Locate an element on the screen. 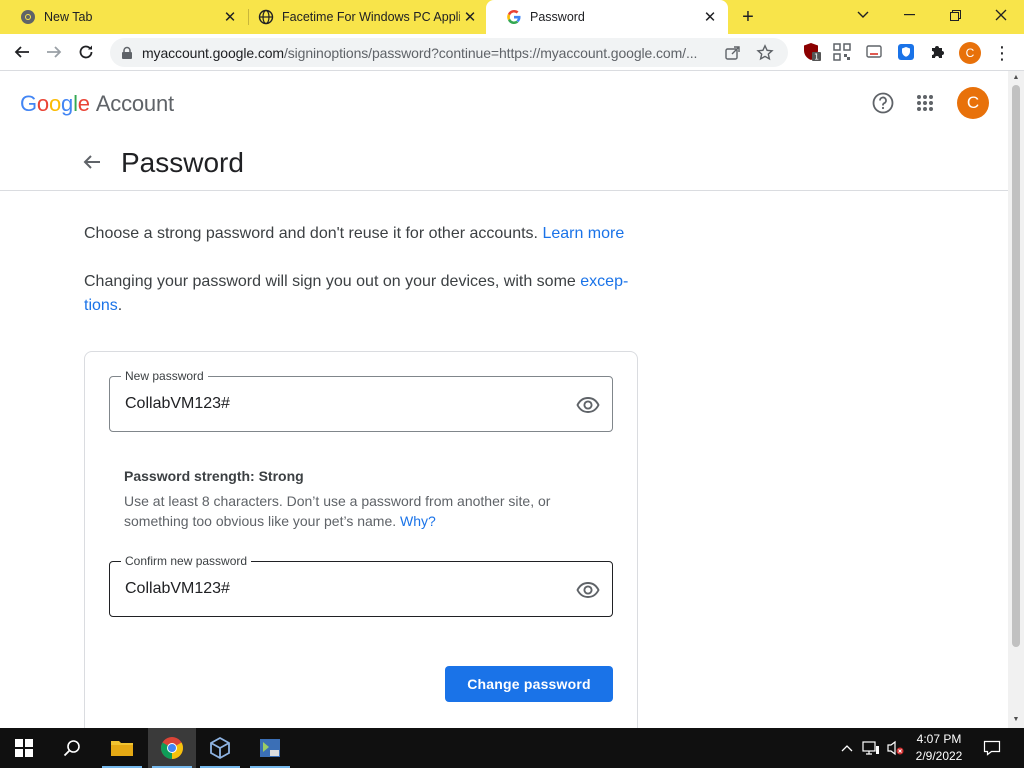 This screenshot has width=1024, height=768. confirm-password-value: CollabVM123# is located at coordinates (177, 589).